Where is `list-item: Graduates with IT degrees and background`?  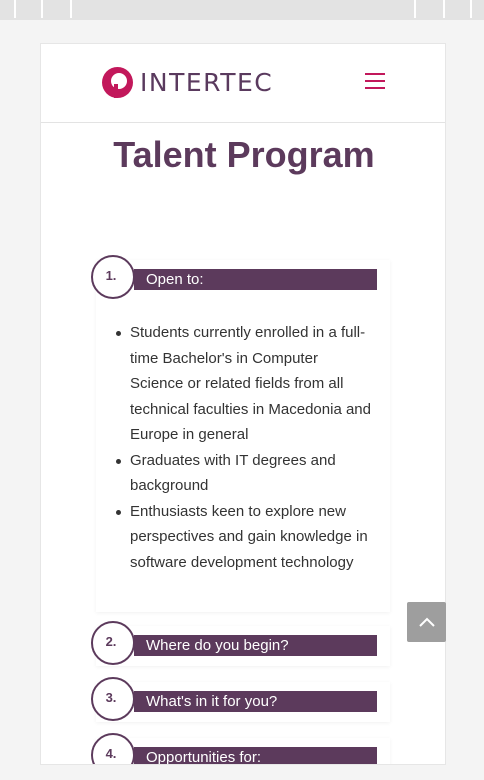 list-item: Graduates with IT degrees and background is located at coordinates (243, 473).